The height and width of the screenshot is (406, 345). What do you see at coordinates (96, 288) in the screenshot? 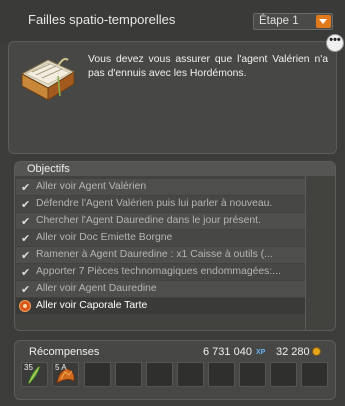
I see `objective-label: Aller voir Agent Dauredine` at bounding box center [96, 288].